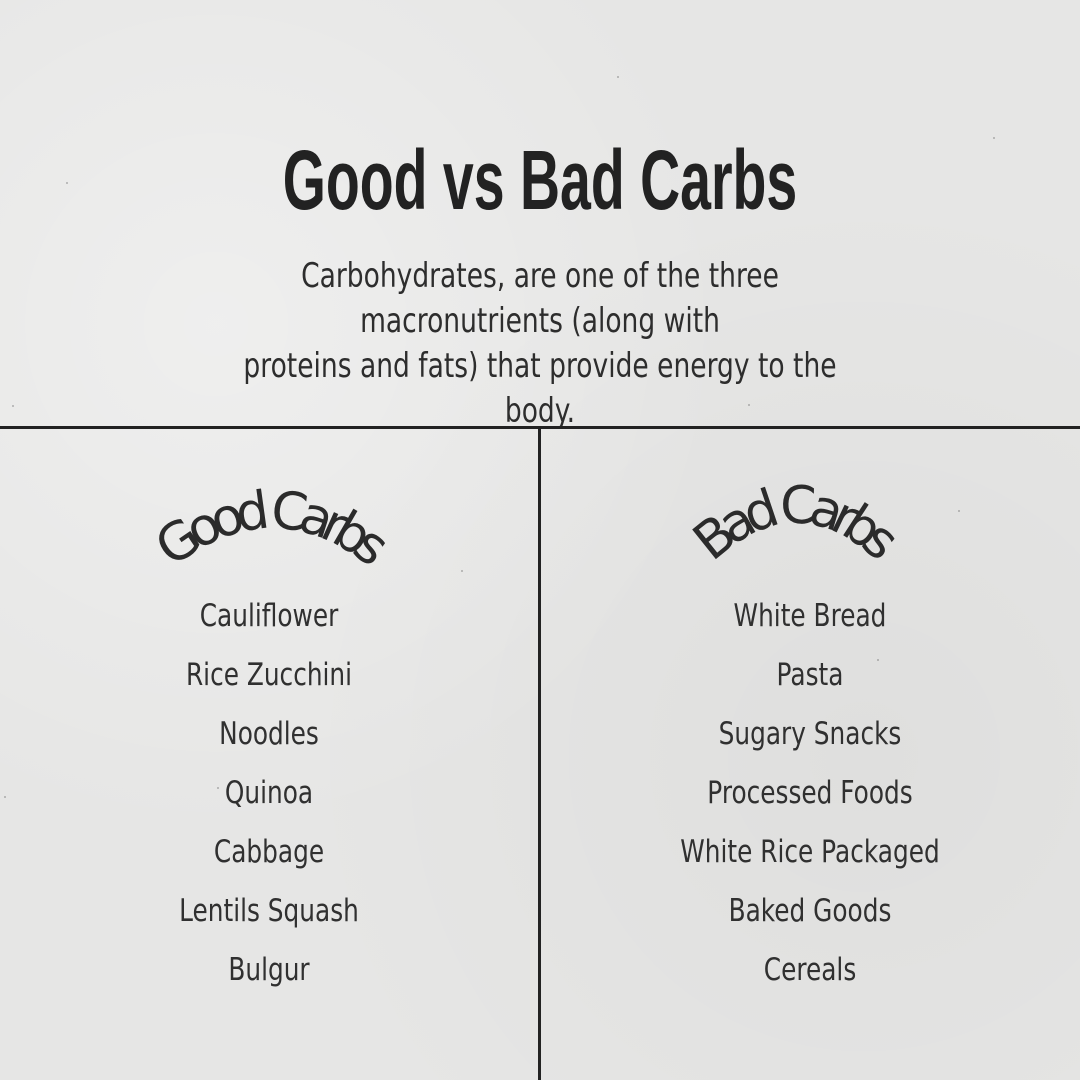 The height and width of the screenshot is (1080, 1080). What do you see at coordinates (269, 675) in the screenshot?
I see `list-item: Rice Zucchini` at bounding box center [269, 675].